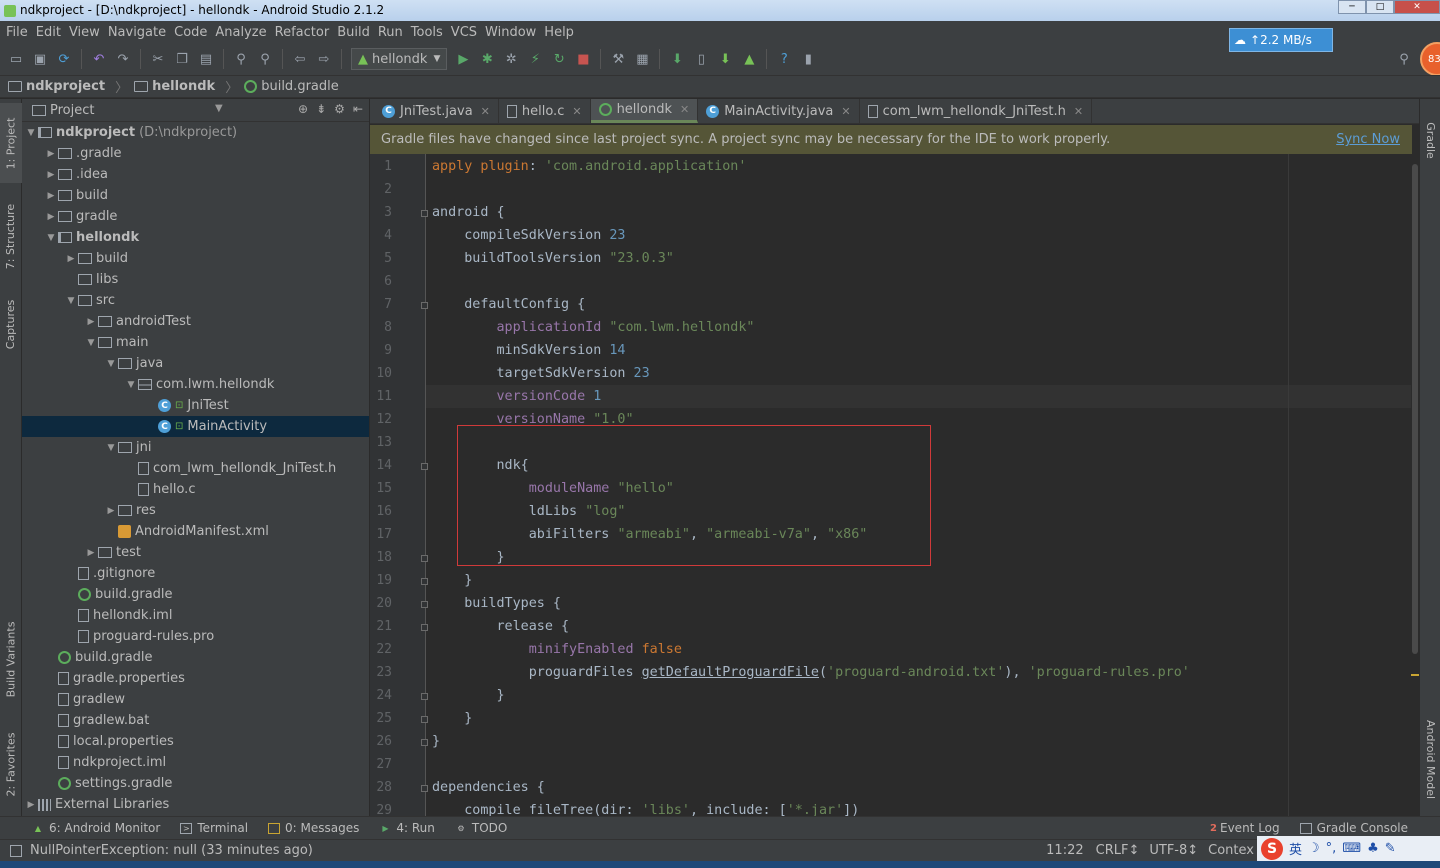 This screenshot has width=1440, height=868. Describe the element at coordinates (1231, 850) in the screenshot. I see `context-indicator: Contex` at that location.